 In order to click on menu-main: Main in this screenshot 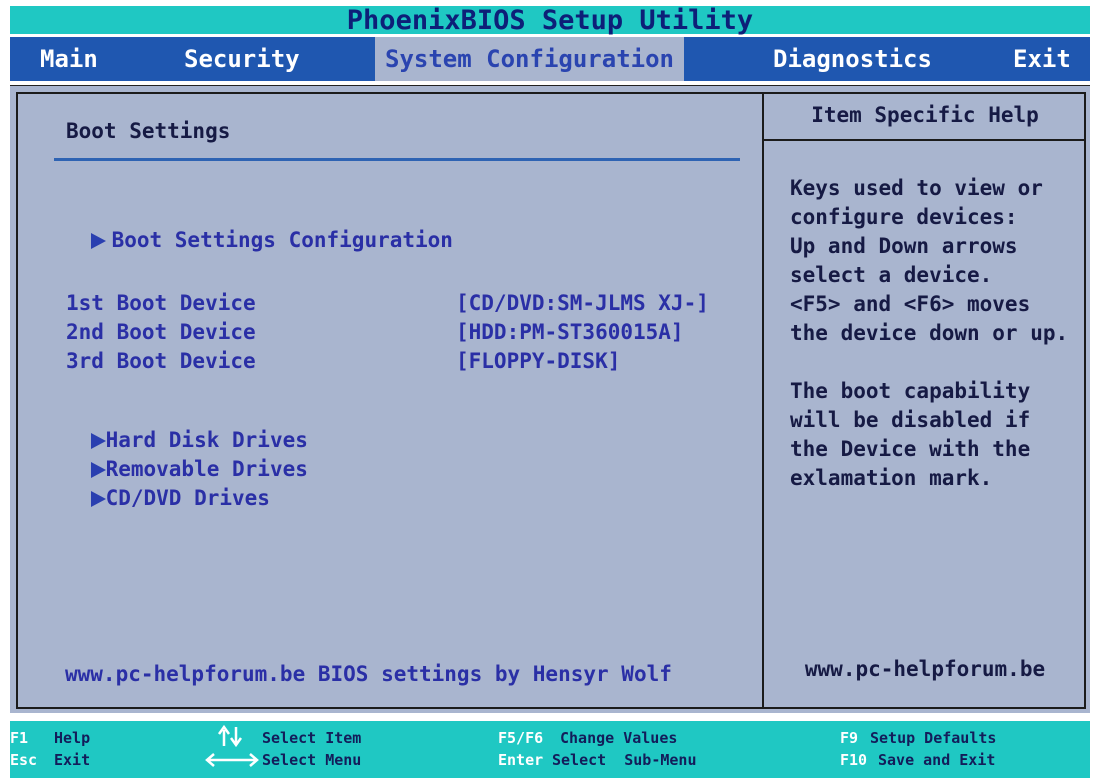, I will do `click(69, 59)`.